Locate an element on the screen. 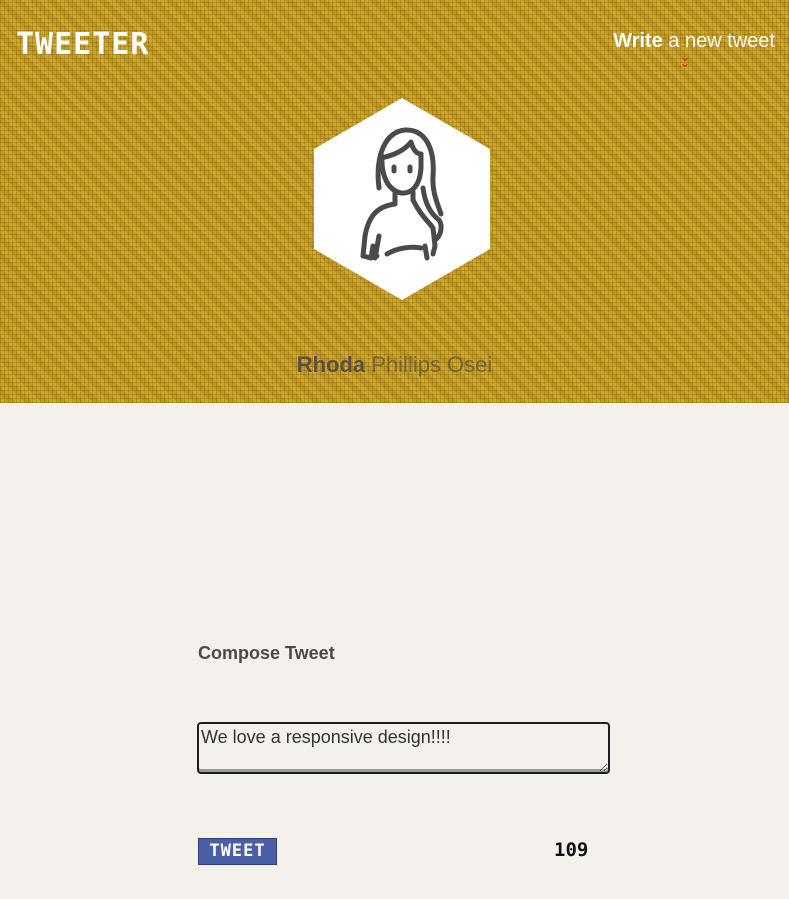  last-name: Phillips Osei is located at coordinates (429, 364).